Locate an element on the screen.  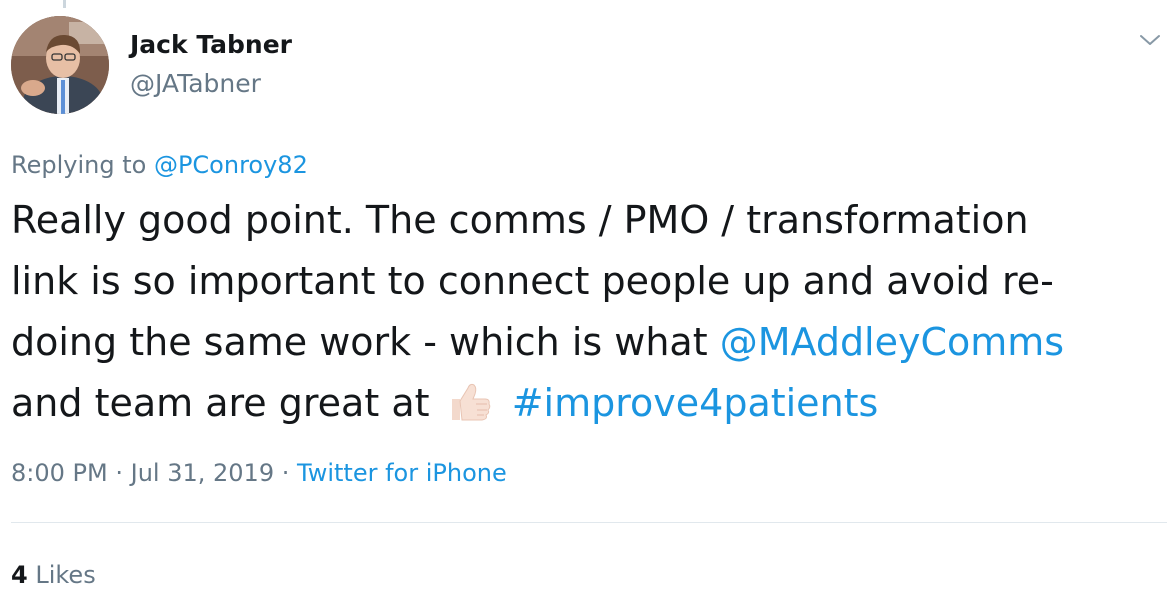
replying-to-line: Replying to @PConroy82 is located at coordinates (159, 165).